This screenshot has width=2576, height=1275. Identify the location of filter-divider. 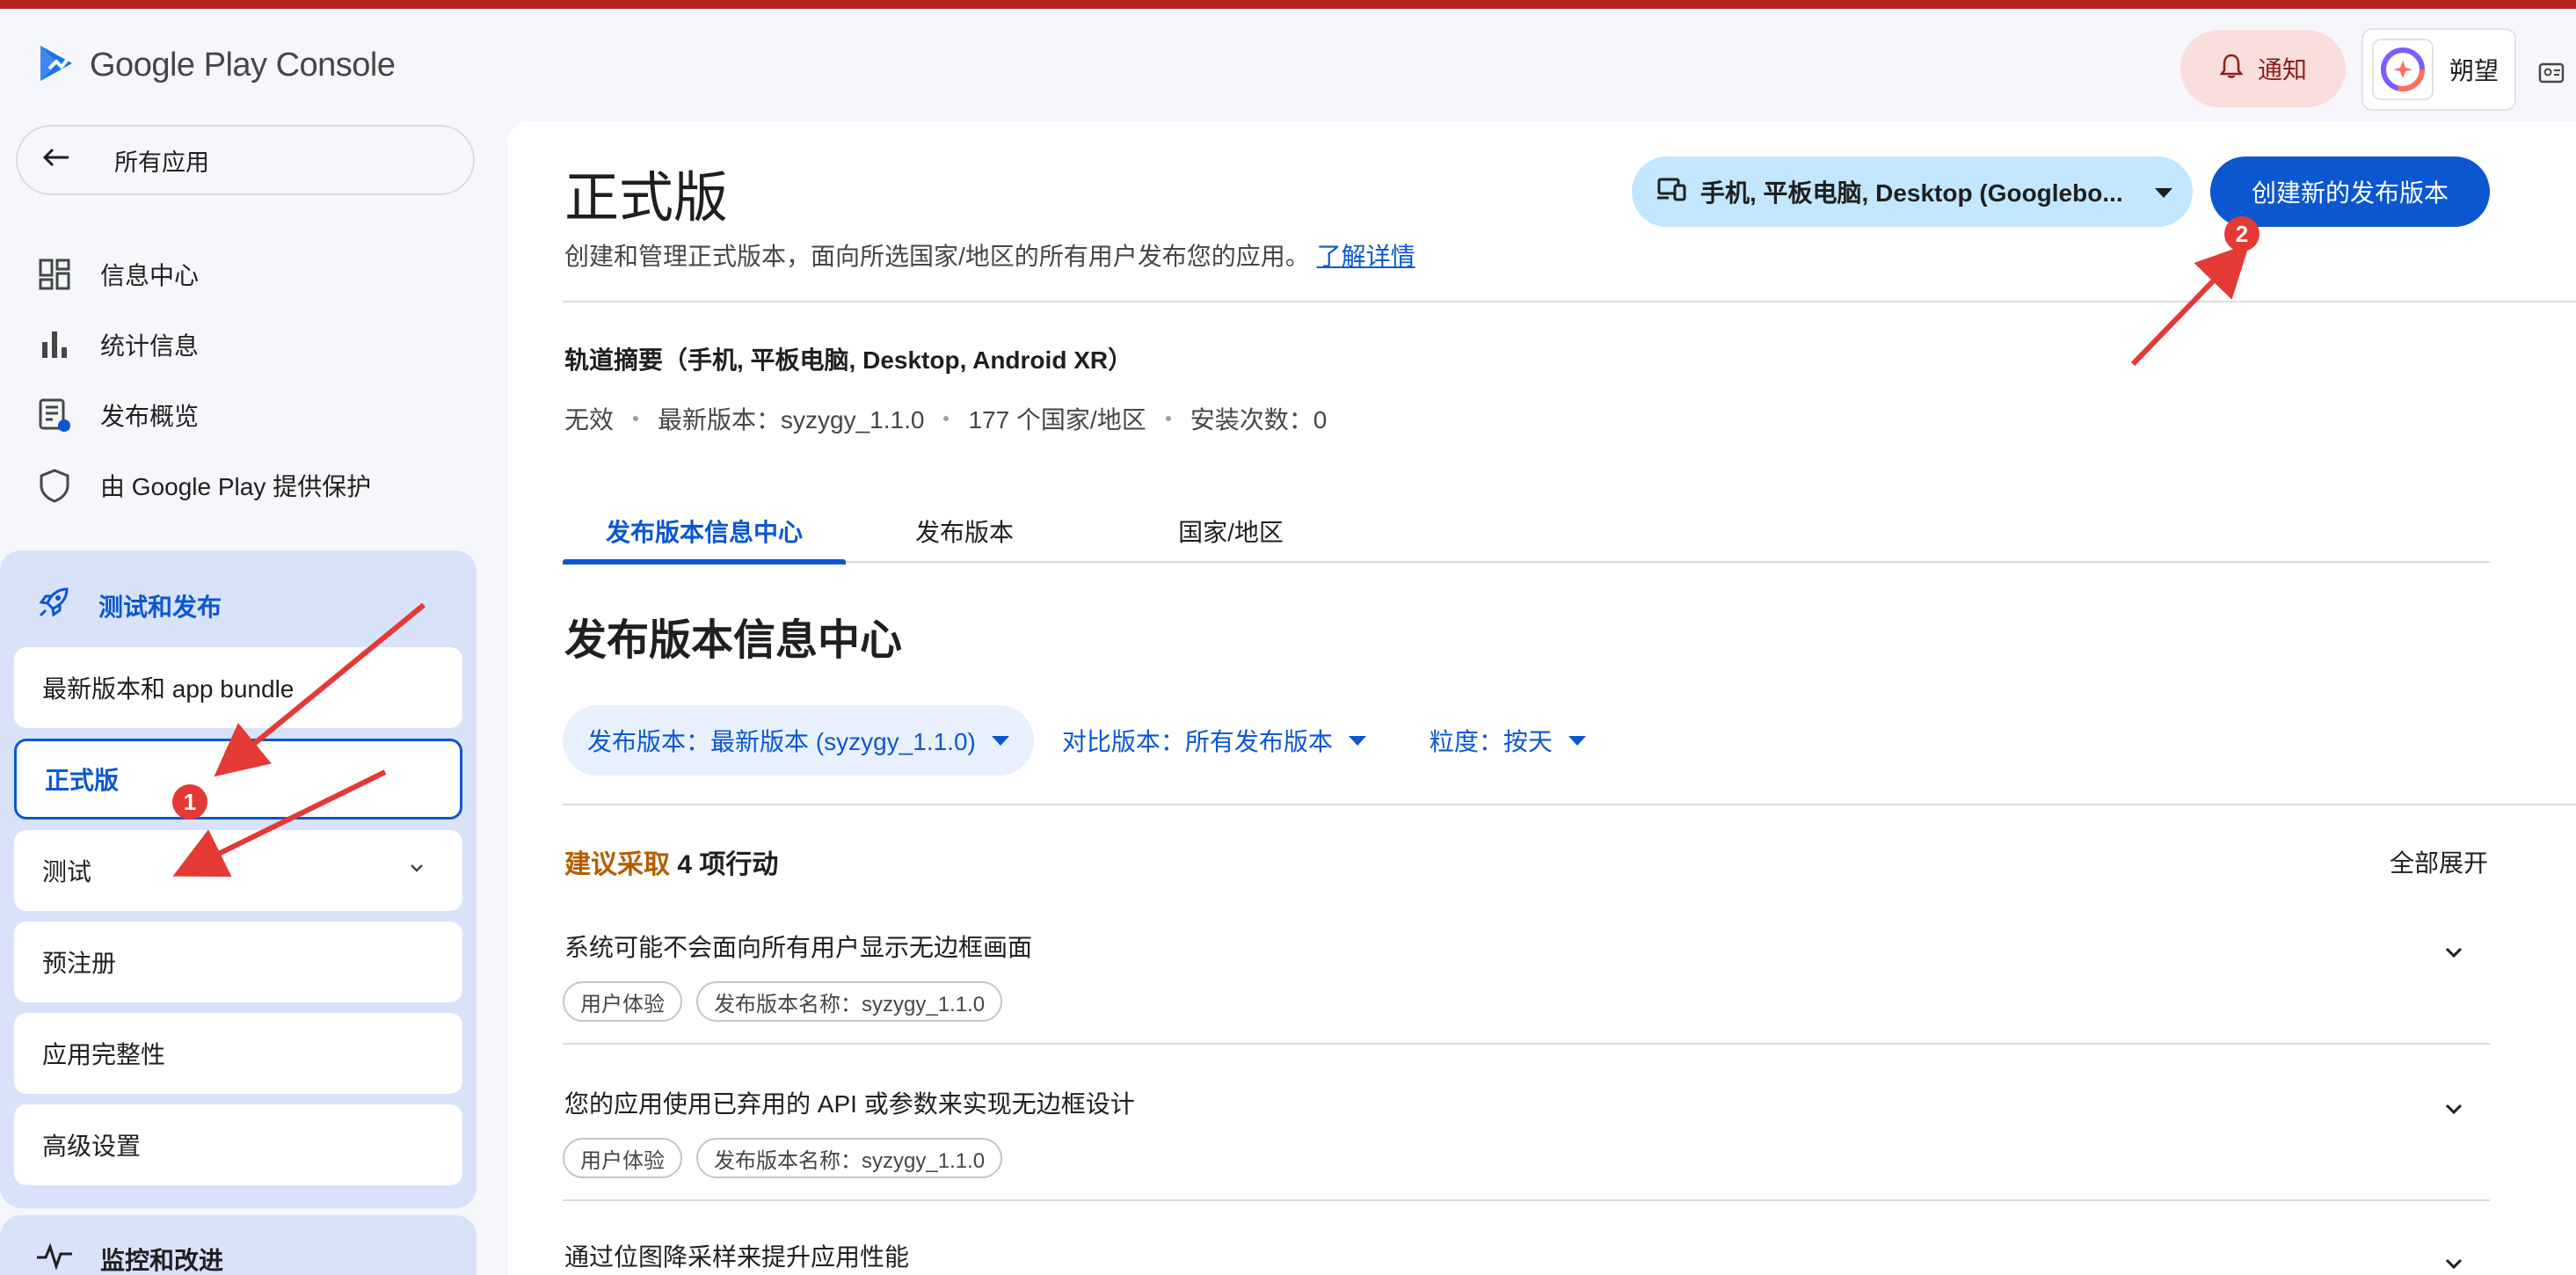
(1569, 804).